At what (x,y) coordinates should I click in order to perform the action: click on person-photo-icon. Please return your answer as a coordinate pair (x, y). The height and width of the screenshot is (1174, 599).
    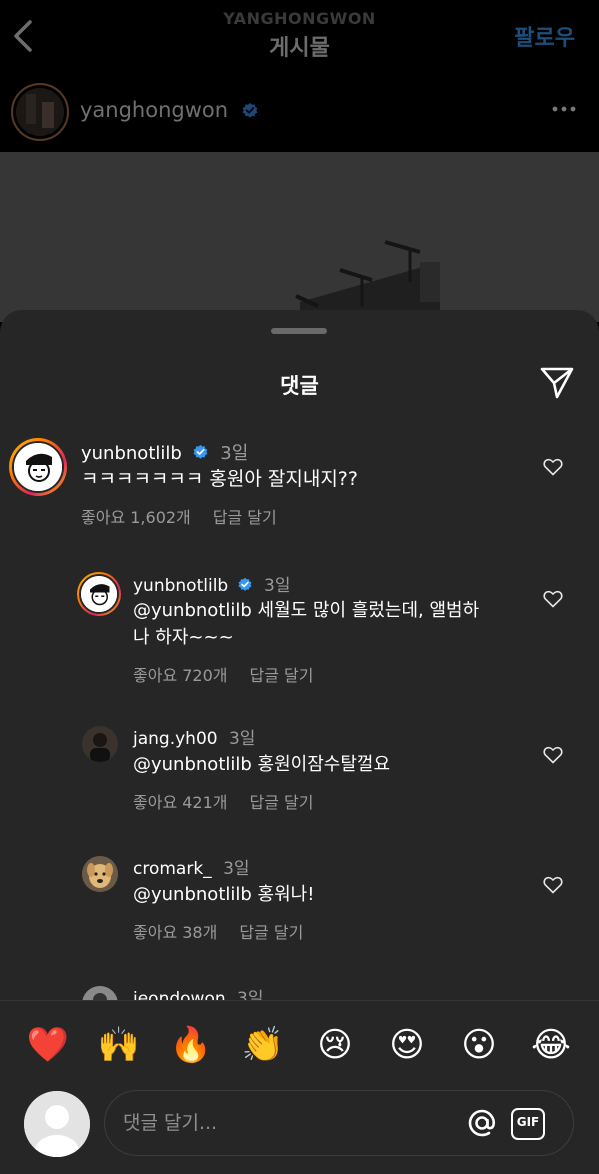
    Looking at the image, I should click on (100, 744).